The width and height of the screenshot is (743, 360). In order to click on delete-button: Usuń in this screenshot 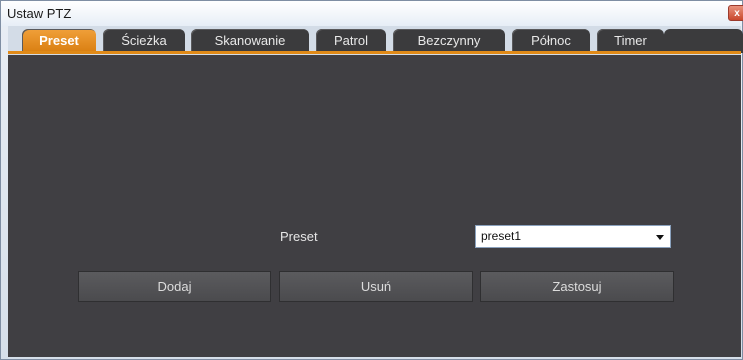, I will do `click(376, 286)`.